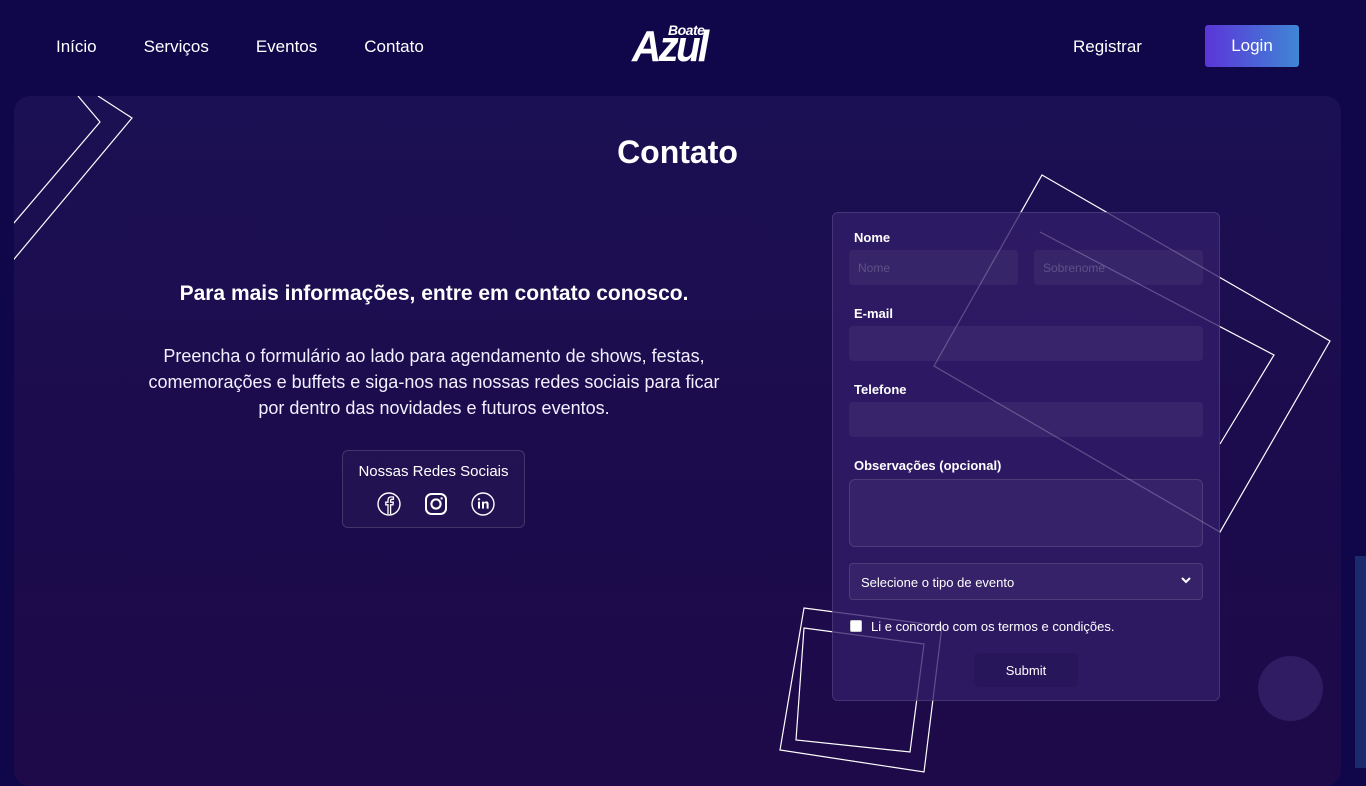  What do you see at coordinates (1186, 580) in the screenshot?
I see `chevron-down-icon` at bounding box center [1186, 580].